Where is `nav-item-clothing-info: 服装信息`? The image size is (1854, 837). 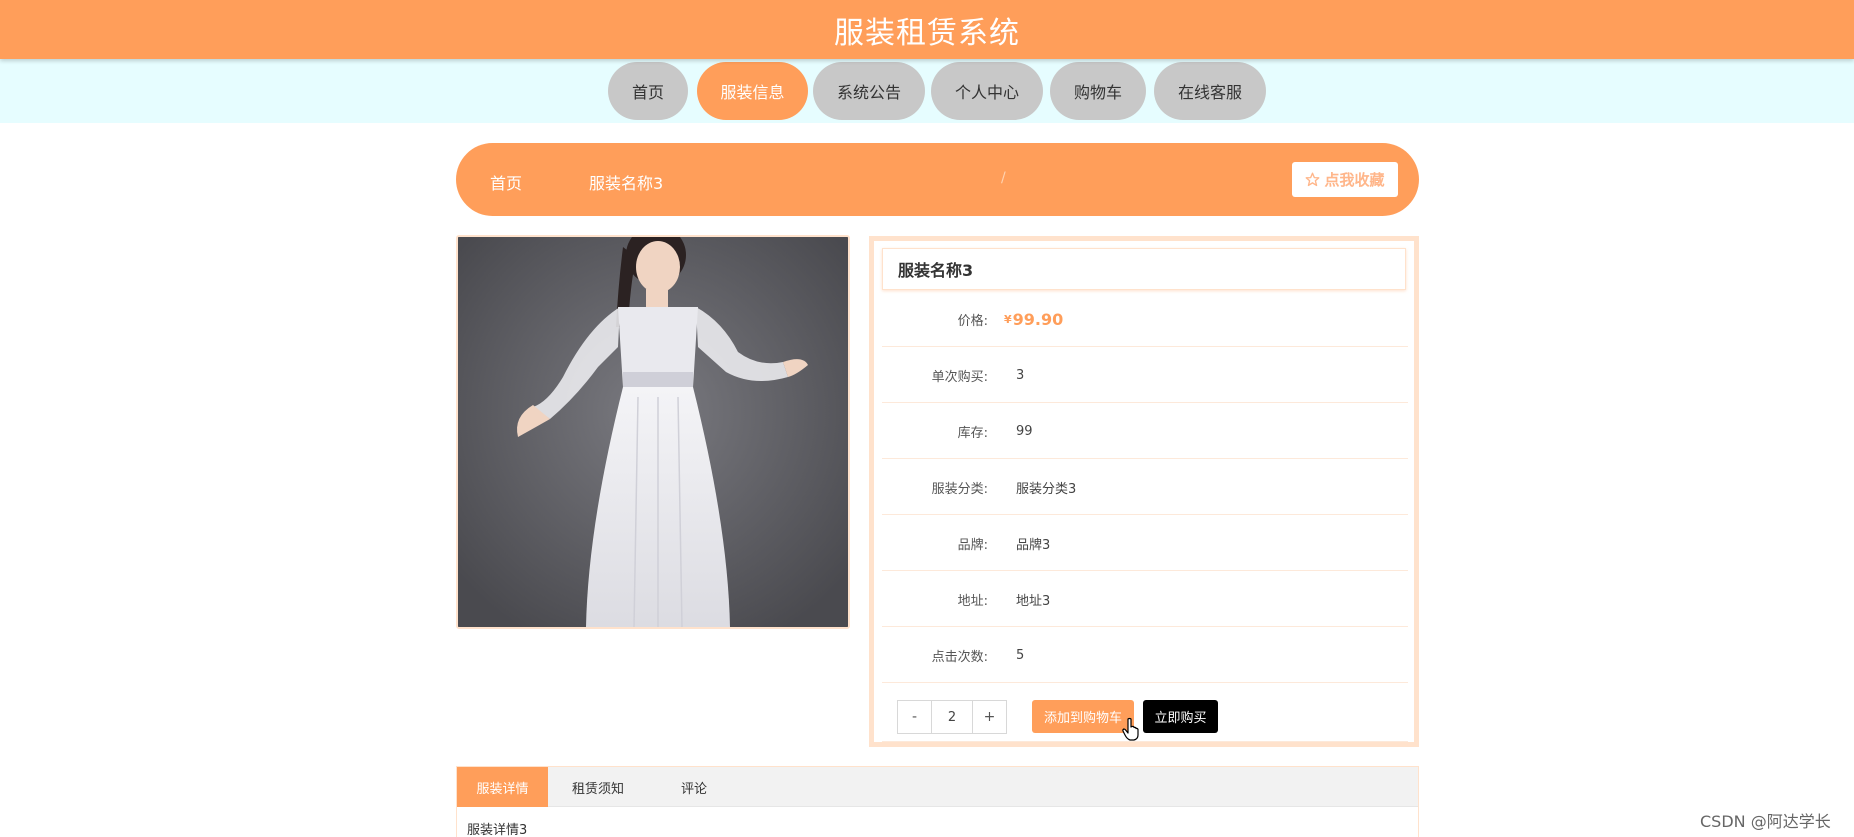
nav-item-clothing-info: 服装信息 is located at coordinates (752, 91).